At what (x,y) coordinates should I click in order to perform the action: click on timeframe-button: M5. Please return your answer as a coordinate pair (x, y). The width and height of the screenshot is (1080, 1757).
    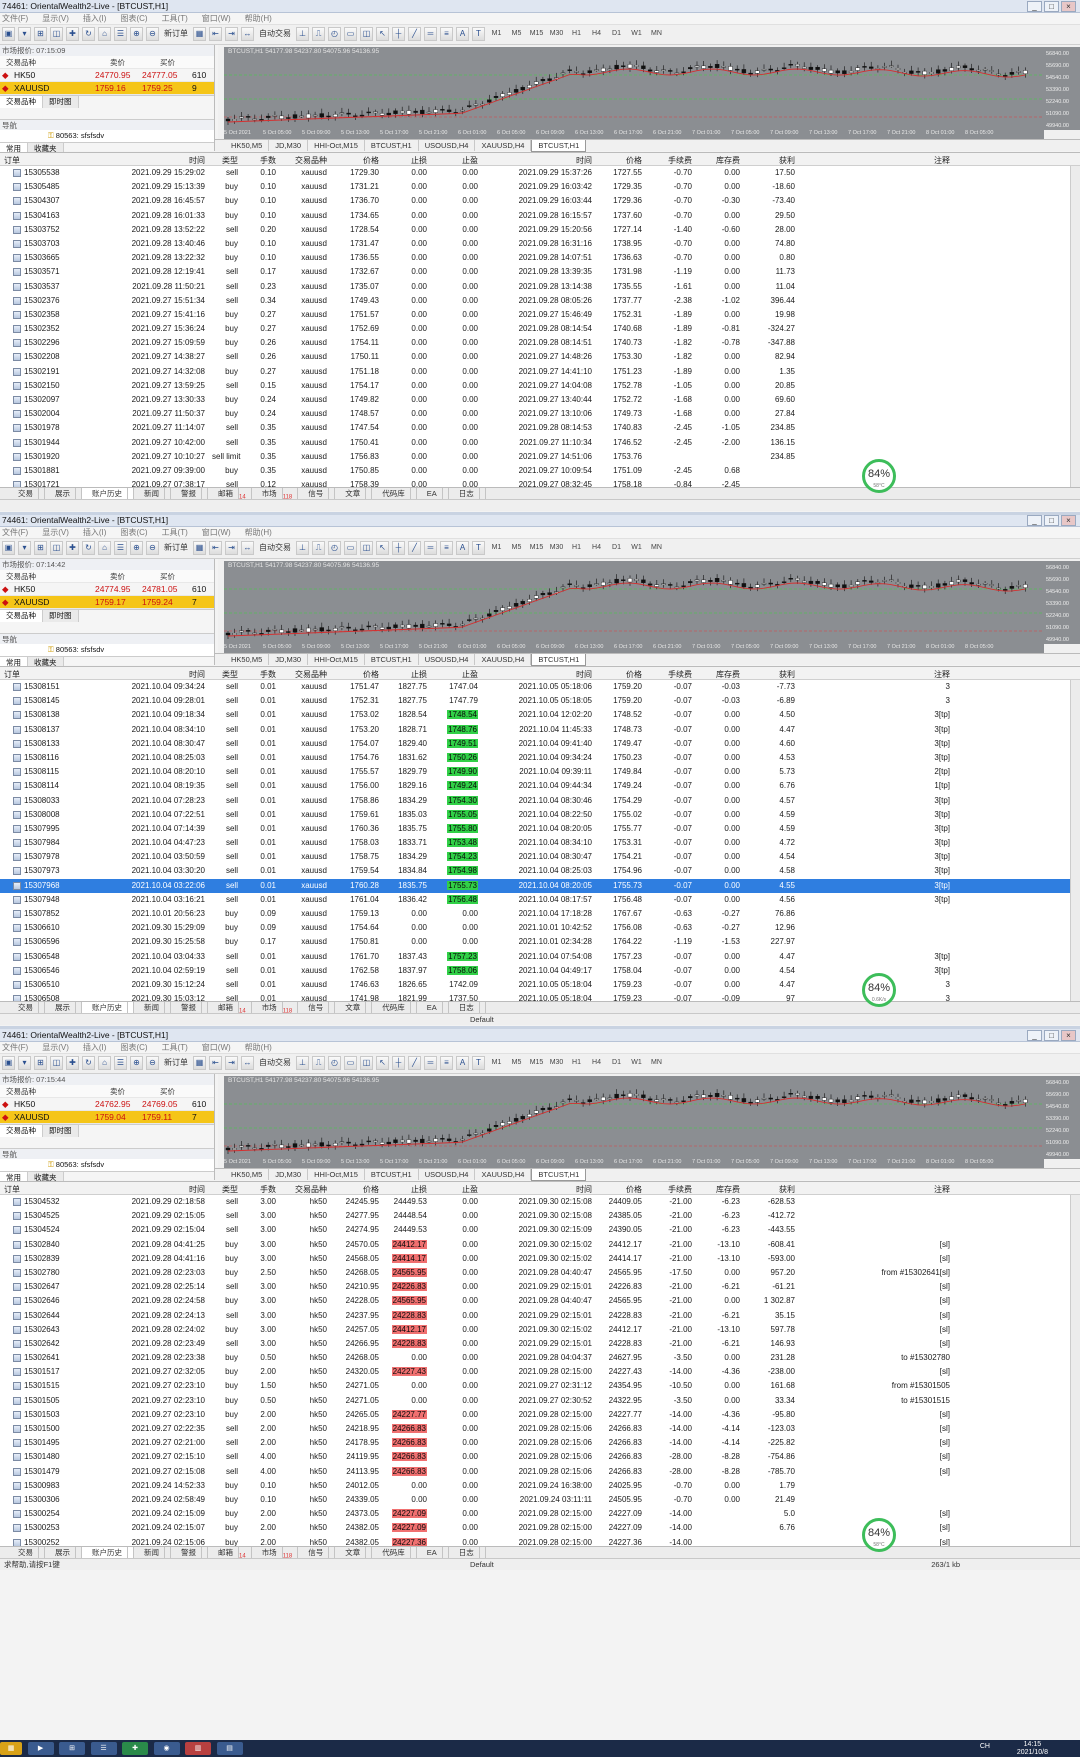
    Looking at the image, I should click on (516, 548).